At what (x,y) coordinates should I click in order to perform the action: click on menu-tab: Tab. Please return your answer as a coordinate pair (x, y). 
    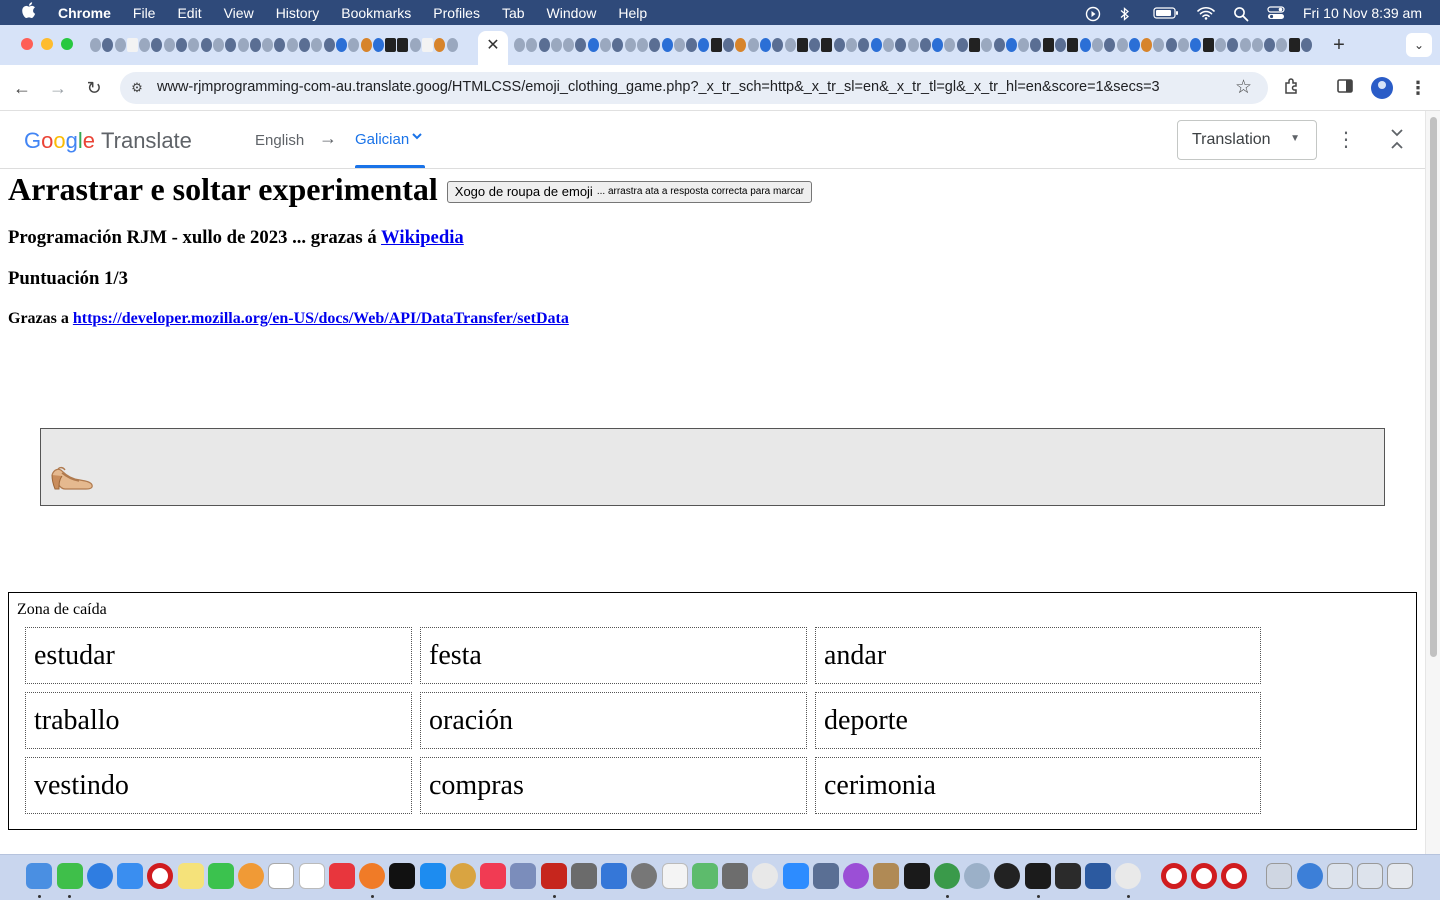
    Looking at the image, I should click on (513, 13).